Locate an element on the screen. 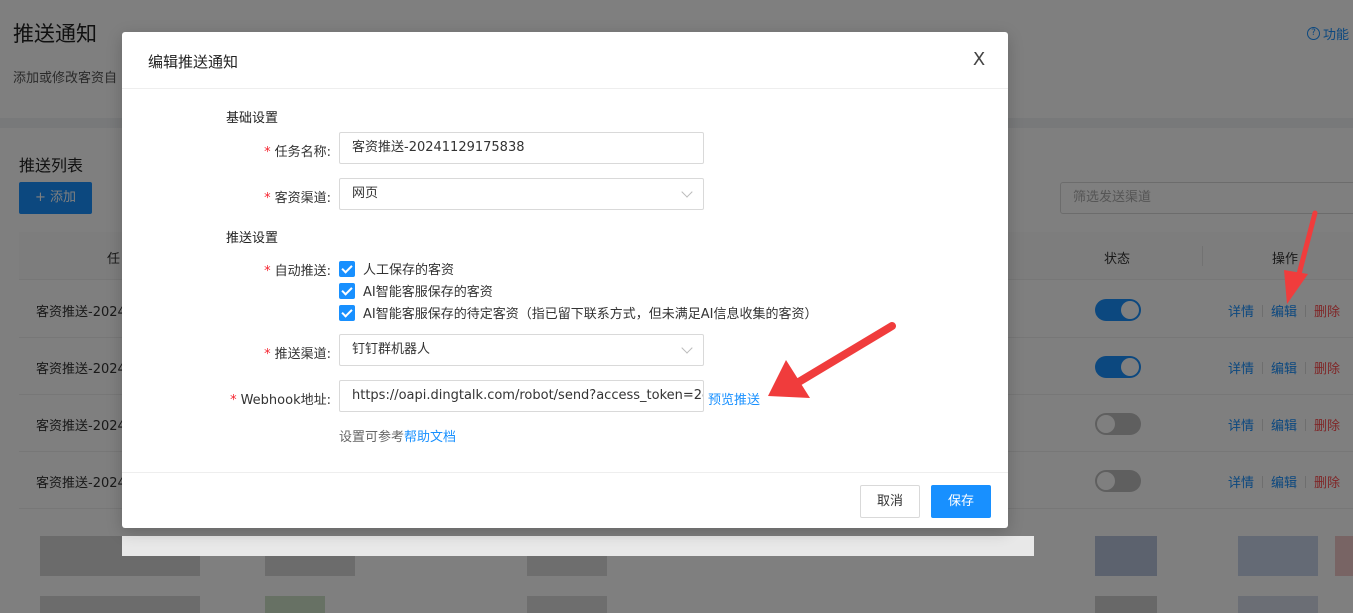  webhook-label: * Webhook地址: is located at coordinates (280, 400).